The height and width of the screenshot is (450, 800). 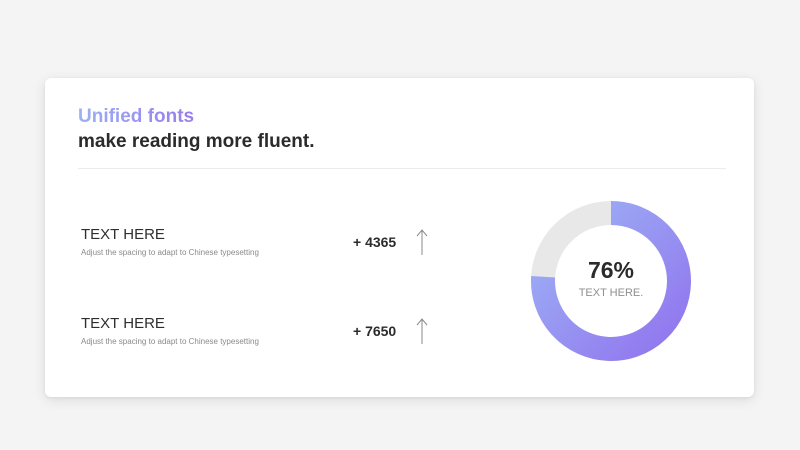 What do you see at coordinates (196, 130) in the screenshot?
I see `heading: Unified fonts make reading more fluent.` at bounding box center [196, 130].